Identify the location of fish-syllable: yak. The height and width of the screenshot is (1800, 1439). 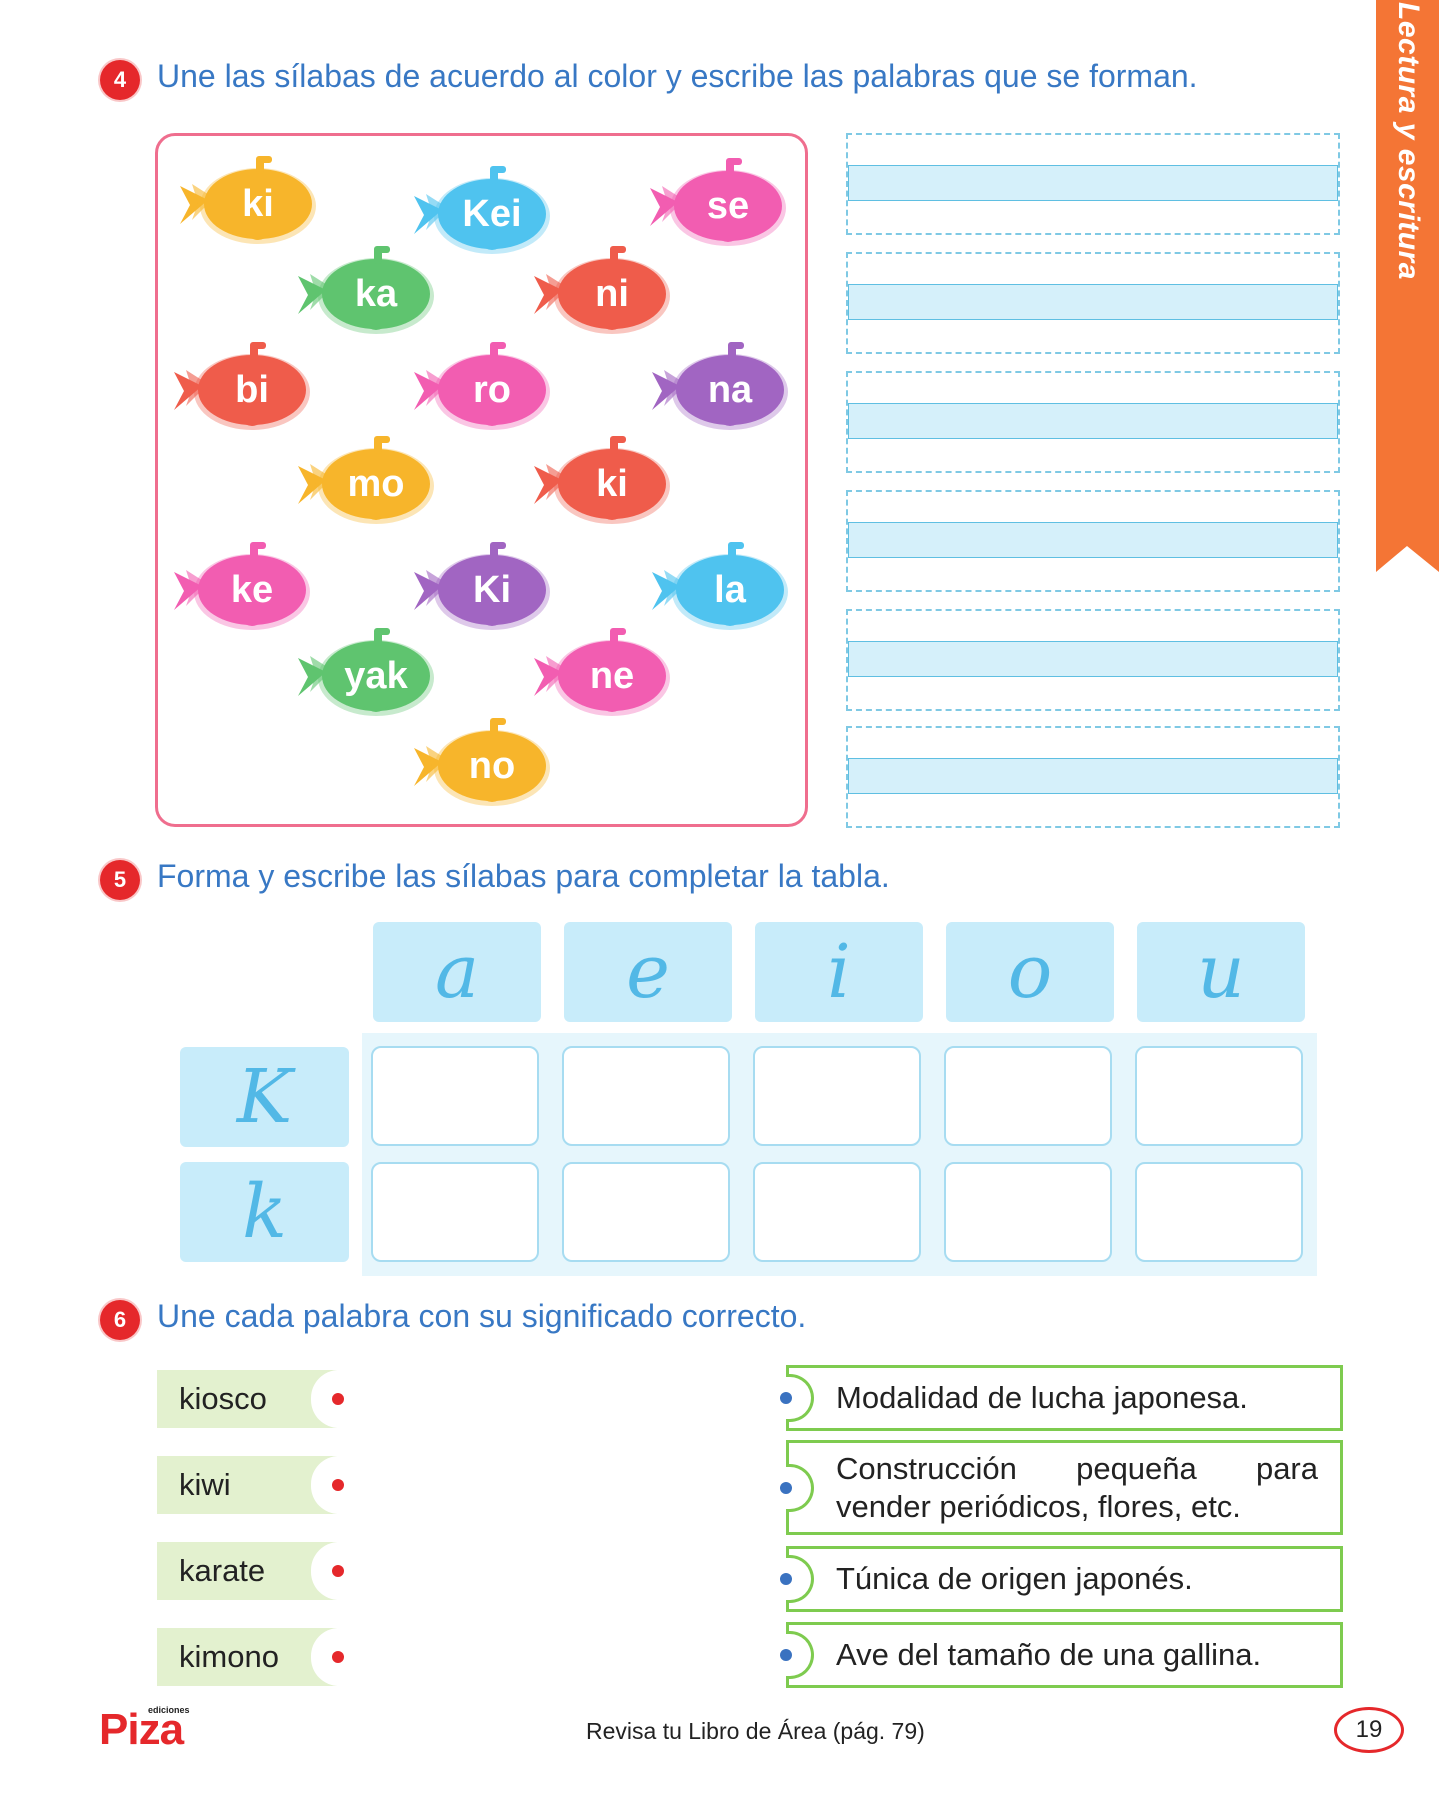
(366, 670).